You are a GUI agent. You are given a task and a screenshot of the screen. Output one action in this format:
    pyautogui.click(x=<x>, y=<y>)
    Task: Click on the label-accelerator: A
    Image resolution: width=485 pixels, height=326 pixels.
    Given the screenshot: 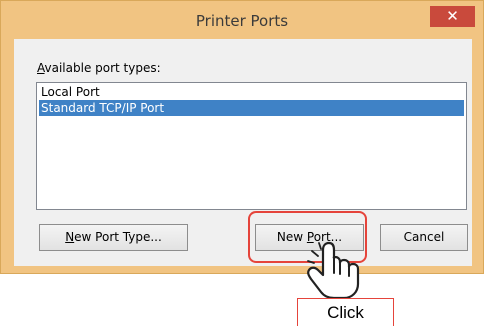 What is the action you would take?
    pyautogui.click(x=41, y=68)
    